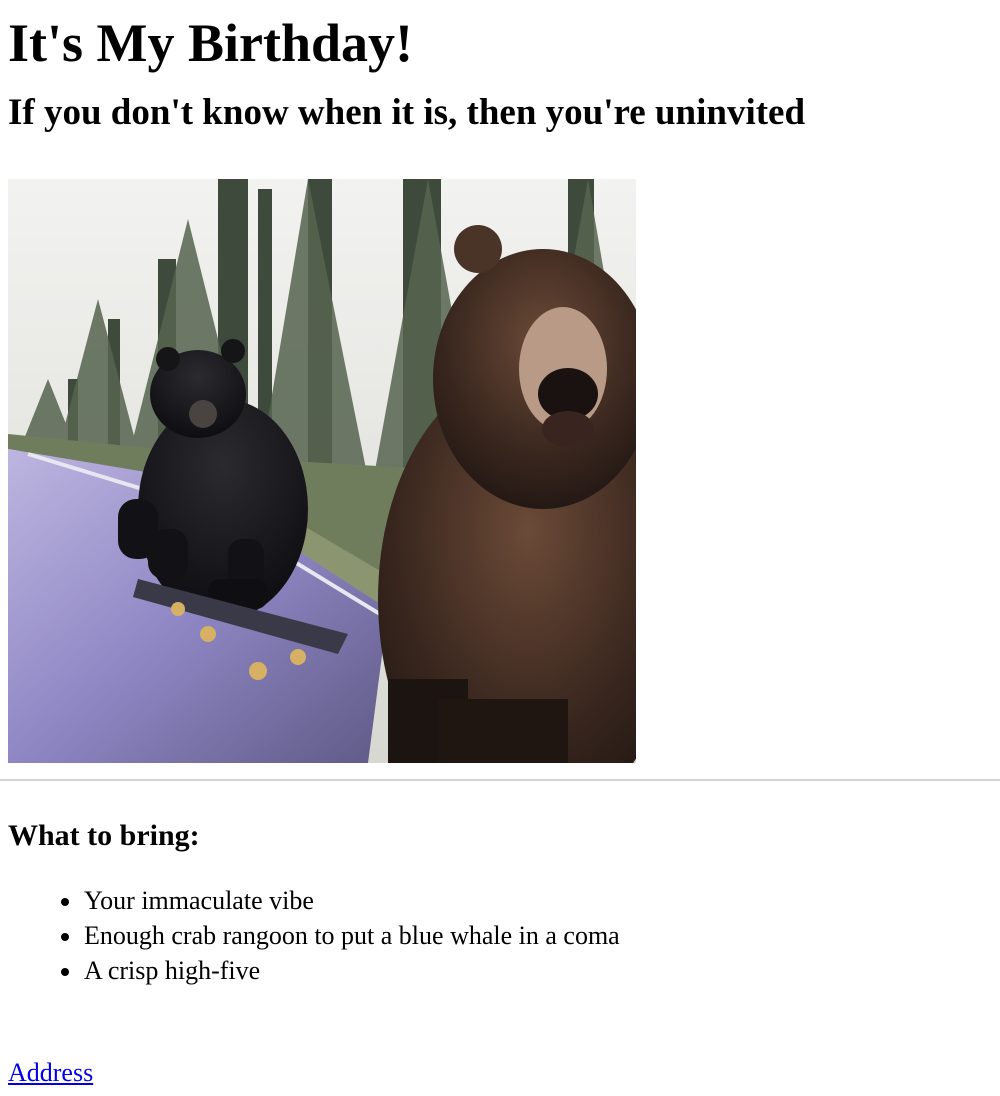 Image resolution: width=1000 pixels, height=1096 pixels. Describe the element at coordinates (210, 43) in the screenshot. I see `page-title: It's My Birthday!` at that location.